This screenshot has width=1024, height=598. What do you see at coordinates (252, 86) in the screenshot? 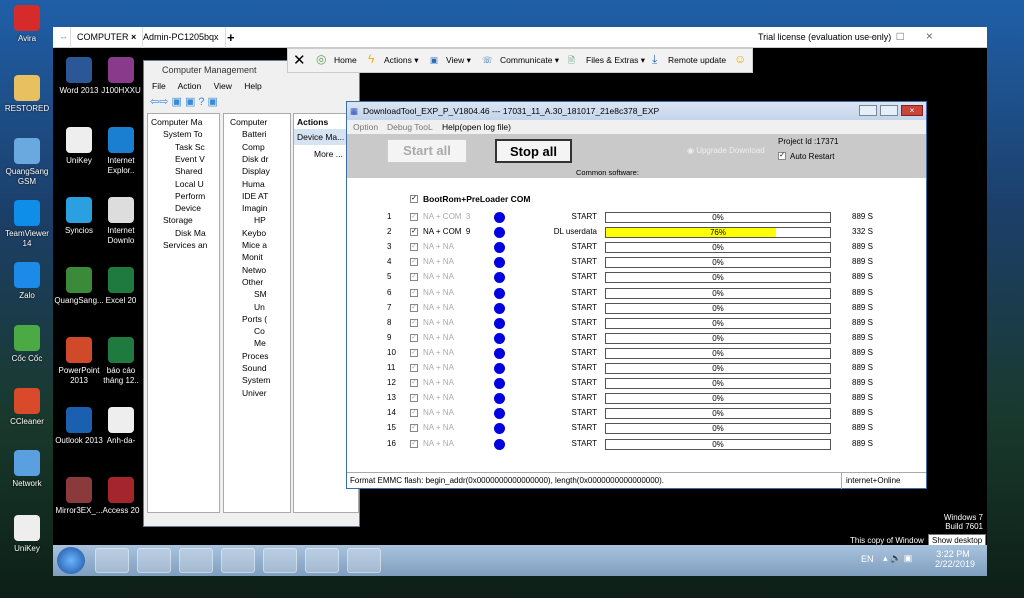
I see `menu-item: Help` at bounding box center [252, 86].